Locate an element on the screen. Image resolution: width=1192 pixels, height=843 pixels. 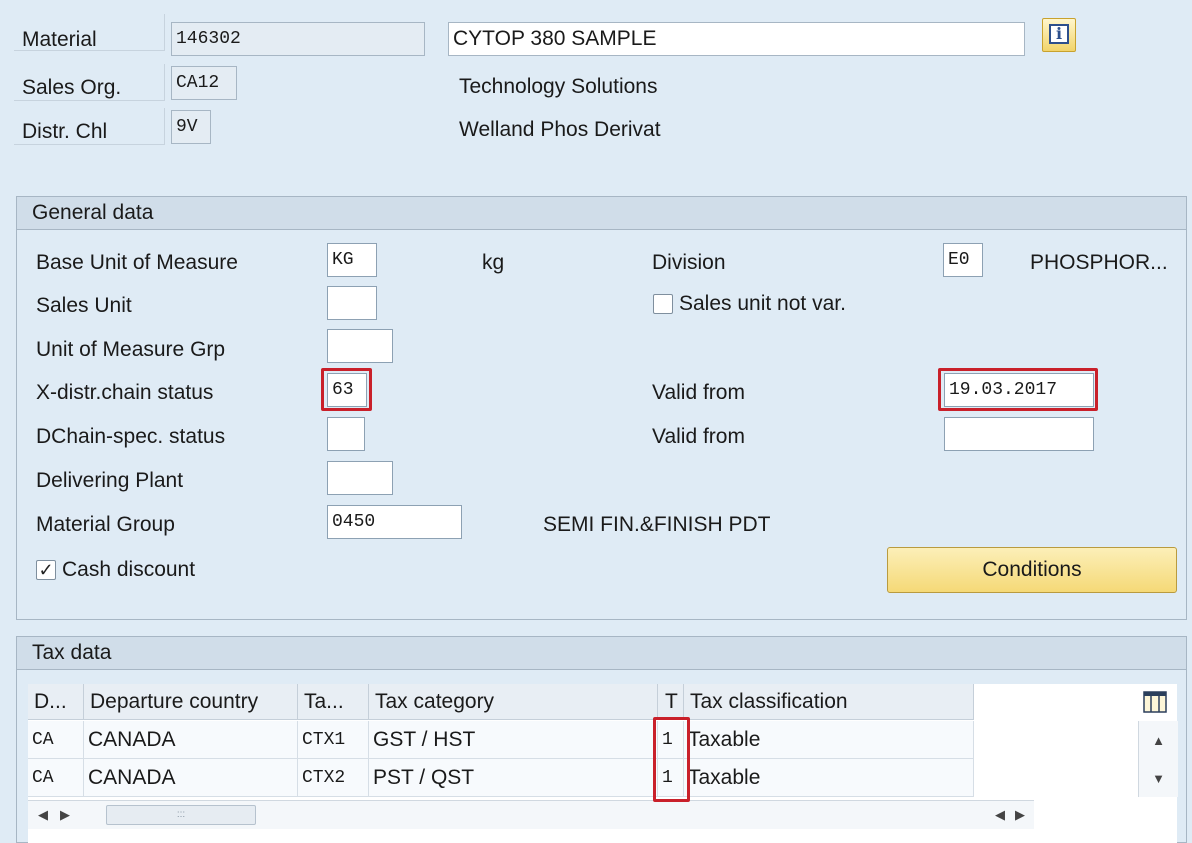
cash-discount-label: Cash discount is located at coordinates (129, 569).